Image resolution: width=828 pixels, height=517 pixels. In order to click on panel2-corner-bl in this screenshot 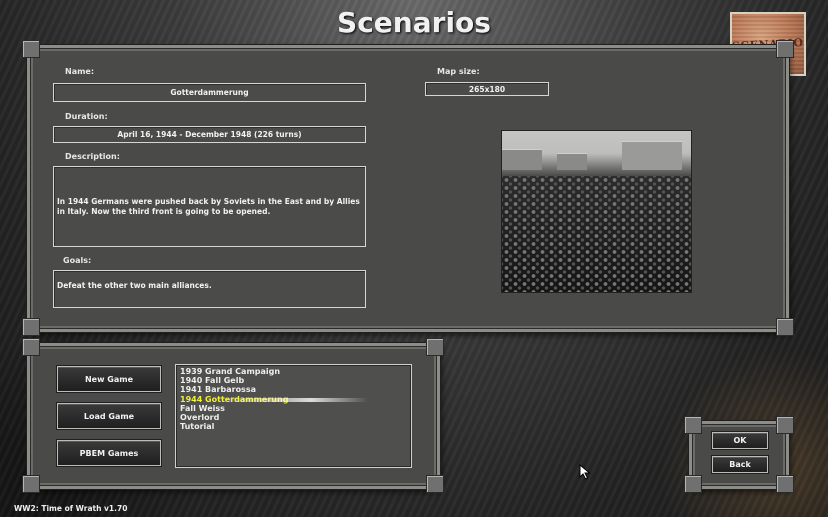, I will do `click(31, 484)`.